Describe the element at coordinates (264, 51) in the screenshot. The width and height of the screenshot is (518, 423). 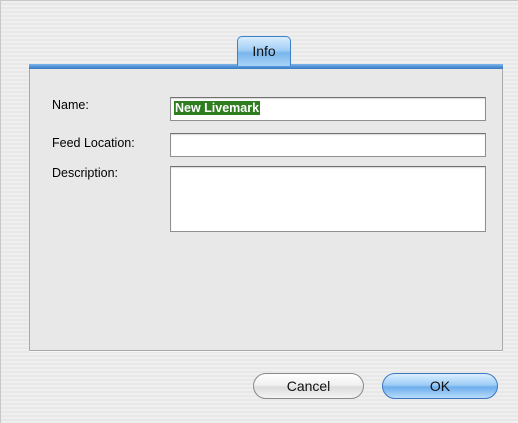
I see `tab-info: Info` at that location.